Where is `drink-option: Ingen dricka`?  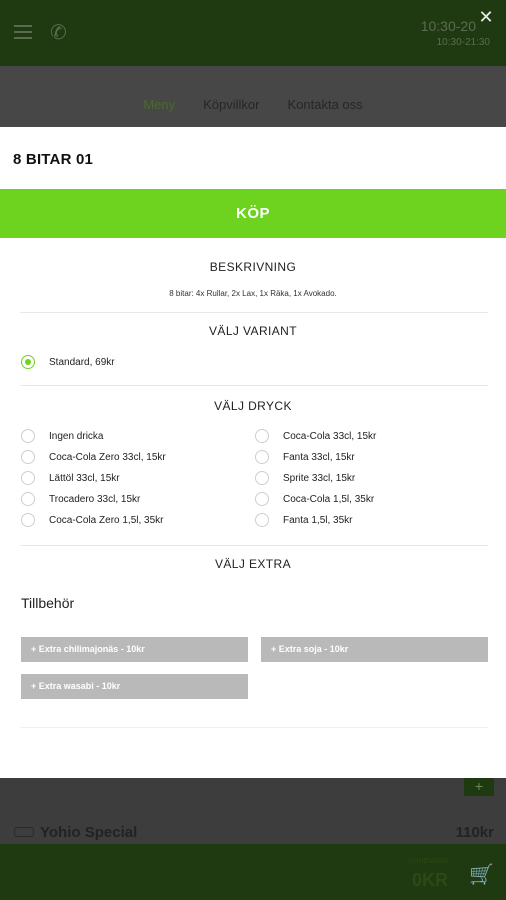
drink-option: Ingen dricka is located at coordinates (62, 436).